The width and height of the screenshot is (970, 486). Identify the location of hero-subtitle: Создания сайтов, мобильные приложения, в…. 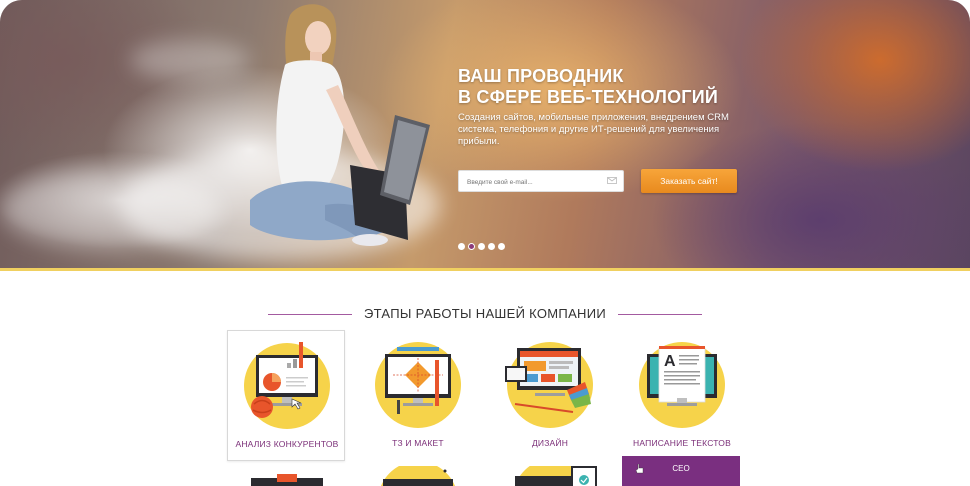
(593, 129).